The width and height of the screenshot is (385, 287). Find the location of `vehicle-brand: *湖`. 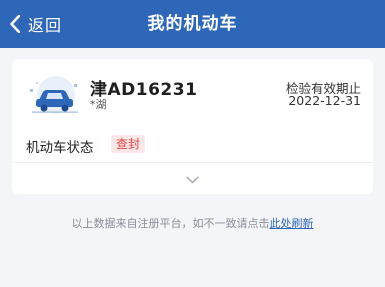

vehicle-brand: *湖 is located at coordinates (98, 104).